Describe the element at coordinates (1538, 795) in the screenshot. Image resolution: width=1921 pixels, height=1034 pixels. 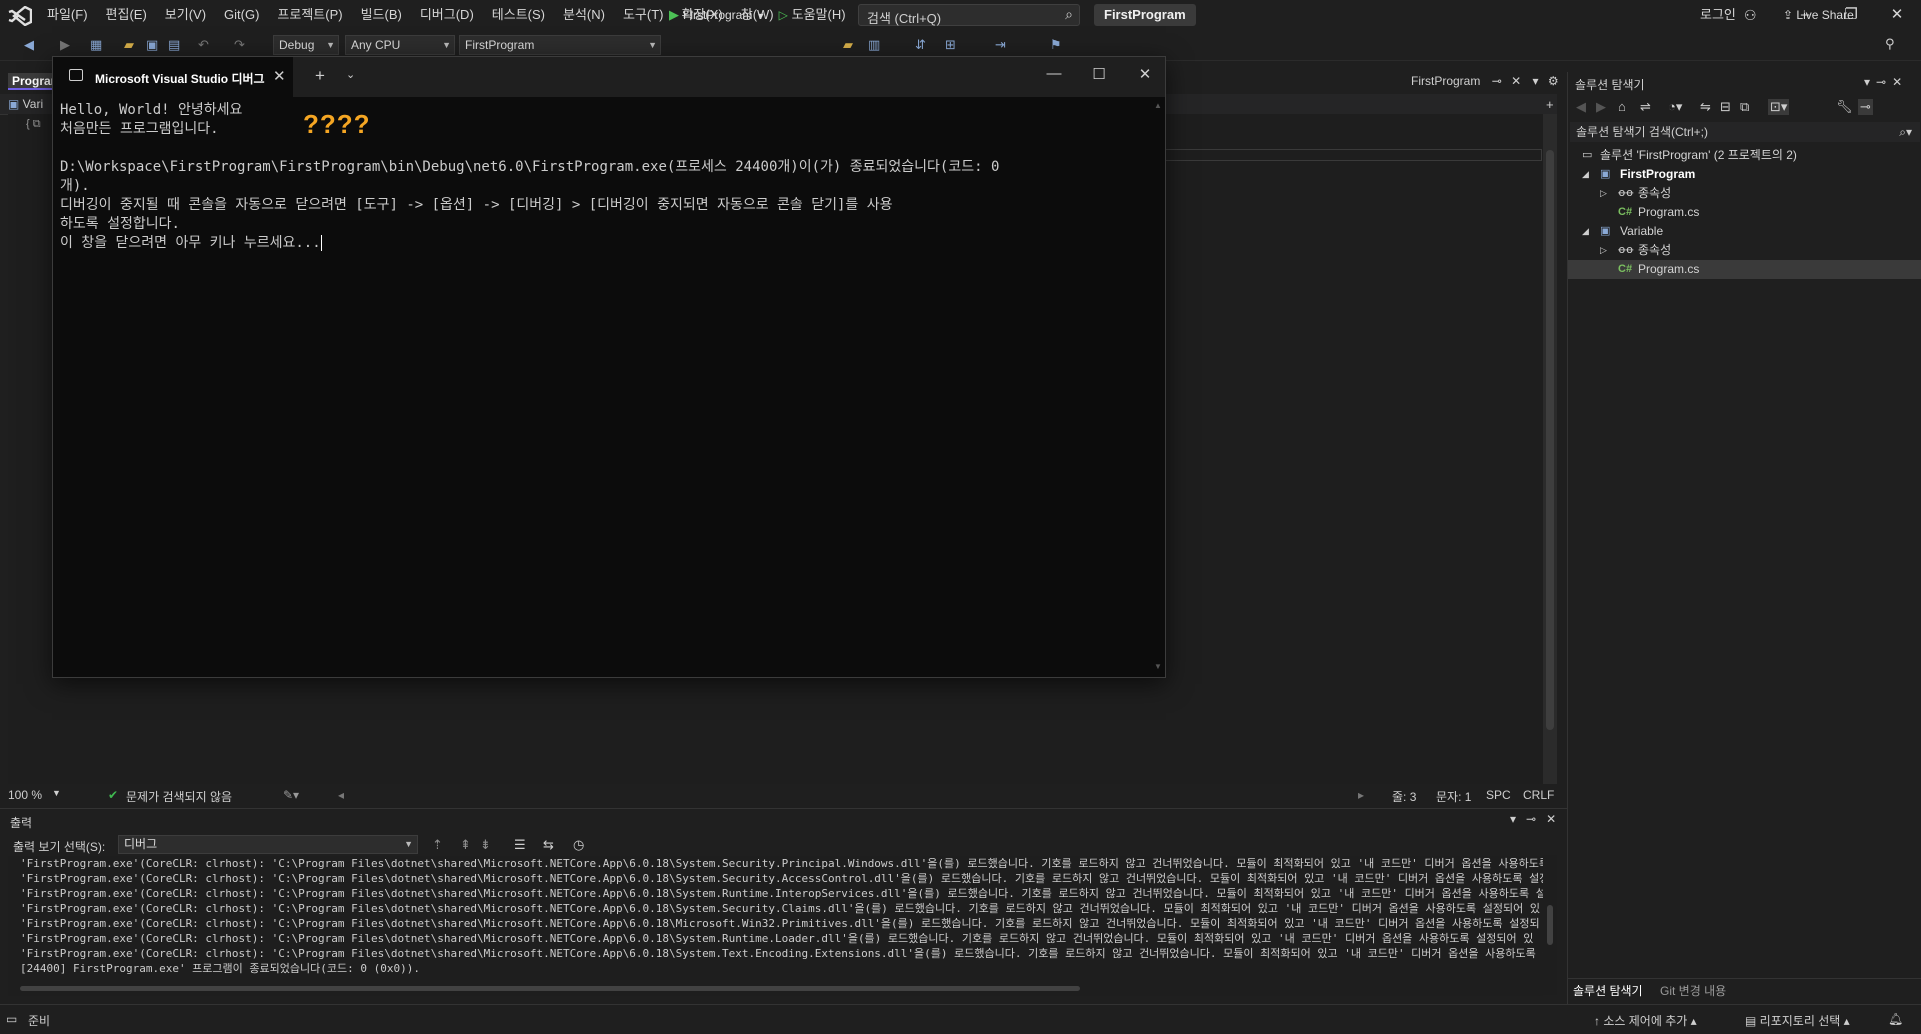
I see `line-ending: CRLF` at that location.